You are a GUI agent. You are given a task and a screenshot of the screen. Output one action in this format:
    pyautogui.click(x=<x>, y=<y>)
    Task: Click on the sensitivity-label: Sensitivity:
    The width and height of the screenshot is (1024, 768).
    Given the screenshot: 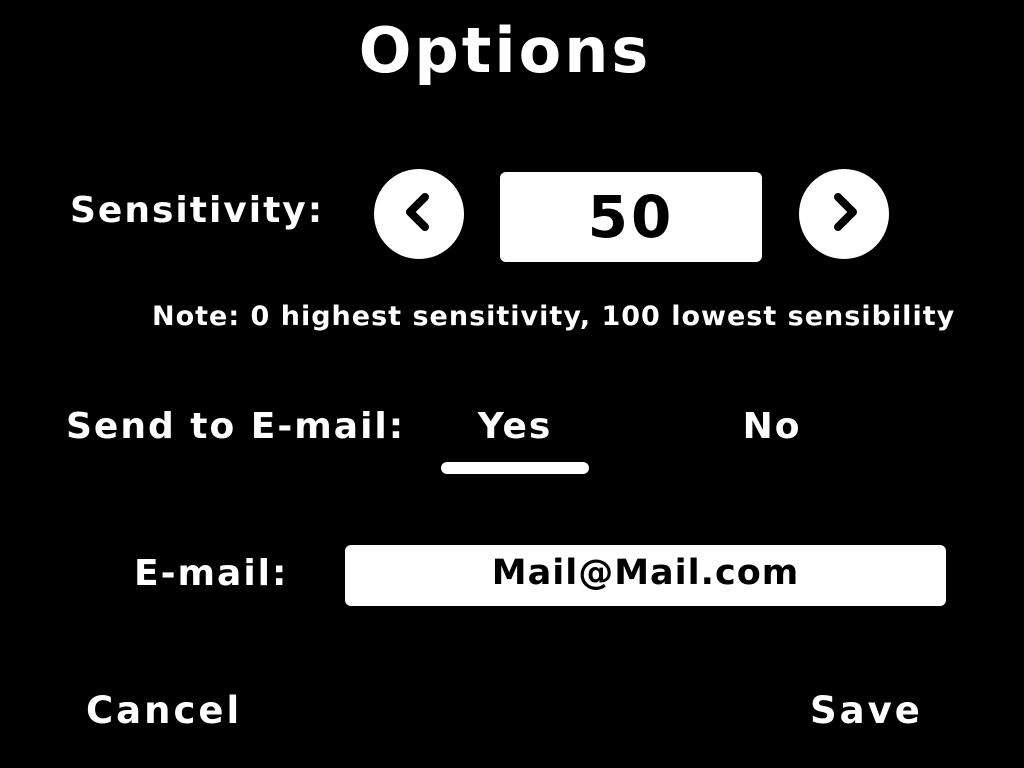 What is the action you would take?
    pyautogui.click(x=197, y=210)
    